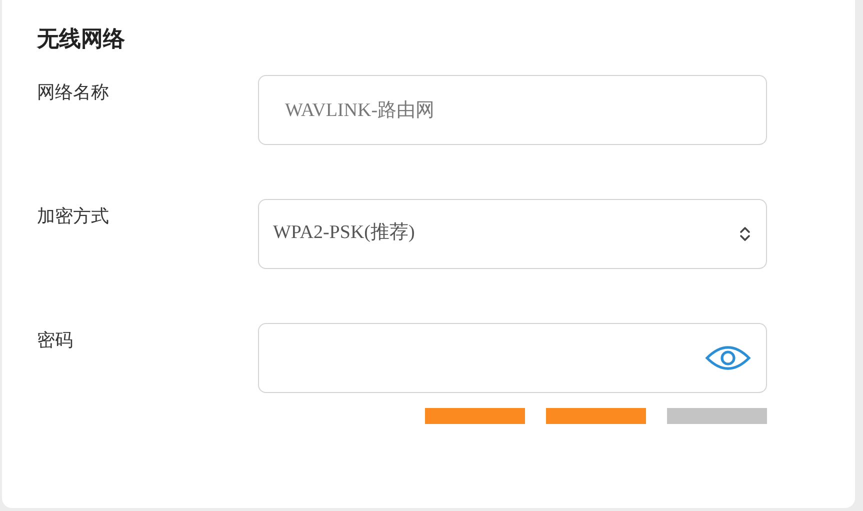 This screenshot has width=863, height=511. Describe the element at coordinates (55, 340) in the screenshot. I see `field-label: 密码` at that location.